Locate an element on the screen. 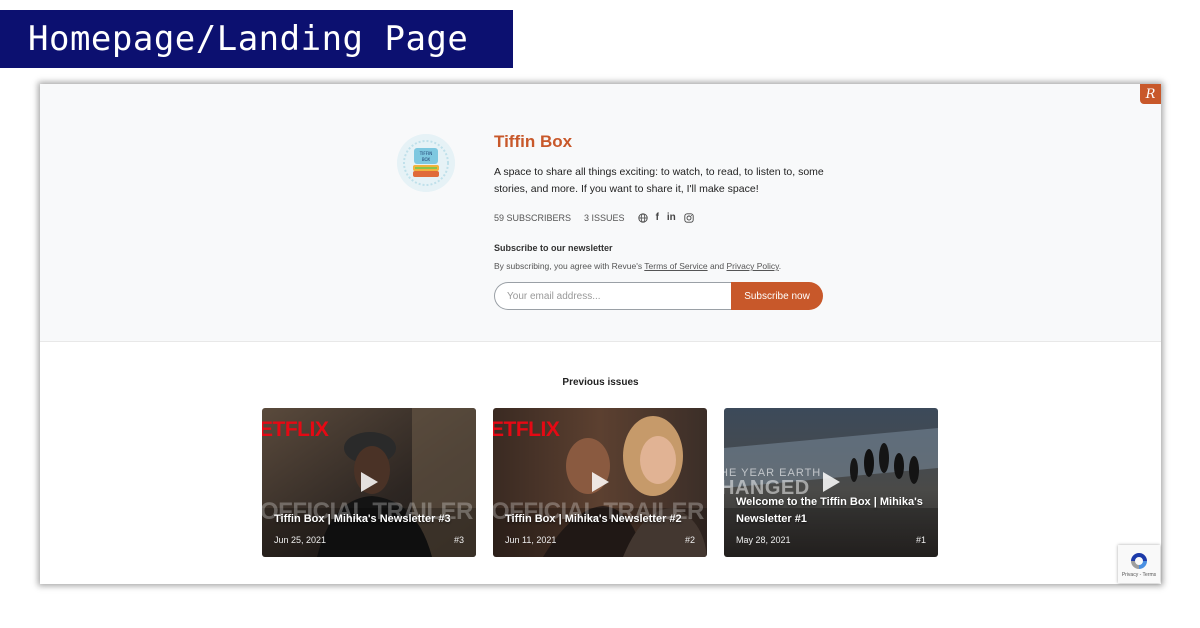  privacy-policy-link: Privacy Policy is located at coordinates (753, 266).